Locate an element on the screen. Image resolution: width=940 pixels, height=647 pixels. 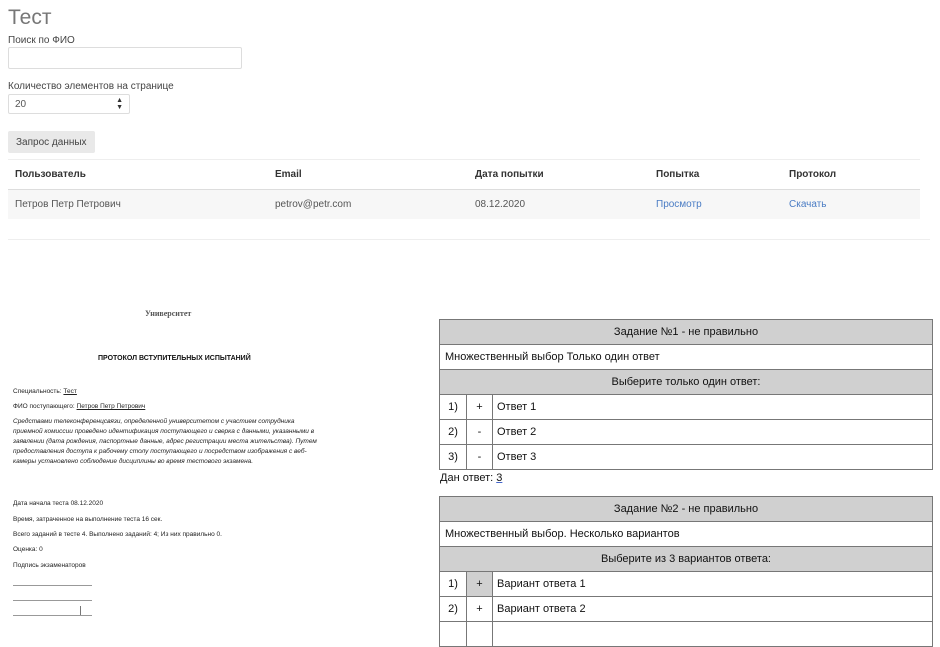
fetch-data-button: Запрос данных is located at coordinates (51, 142).